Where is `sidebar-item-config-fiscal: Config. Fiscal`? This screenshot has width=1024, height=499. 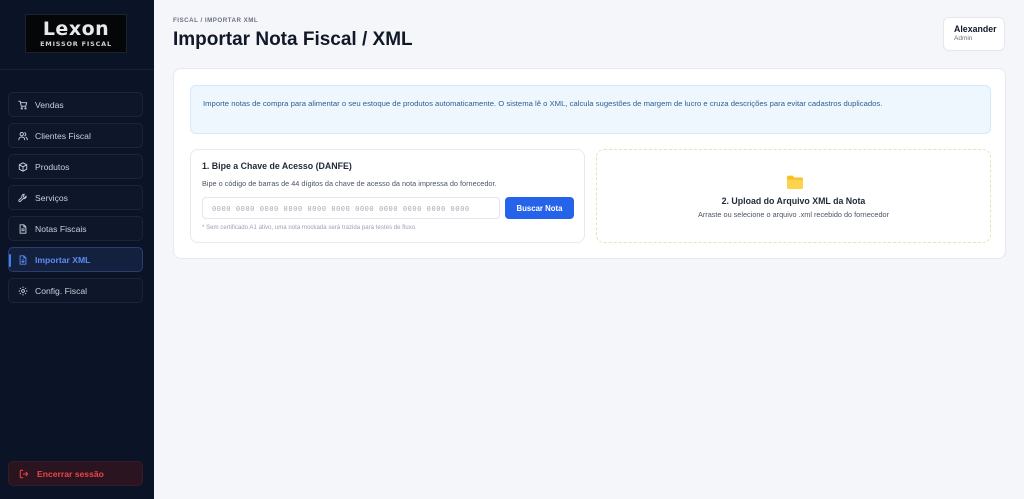
sidebar-item-config-fiscal: Config. Fiscal is located at coordinates (75, 290).